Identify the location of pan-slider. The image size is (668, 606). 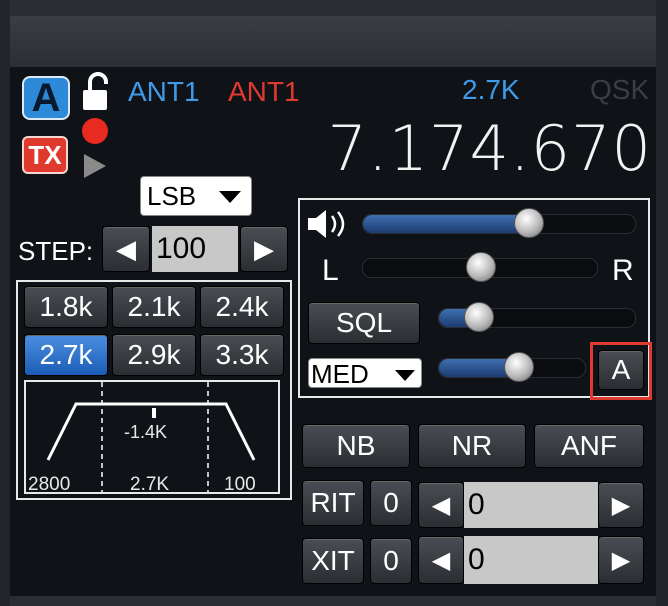
(480, 267).